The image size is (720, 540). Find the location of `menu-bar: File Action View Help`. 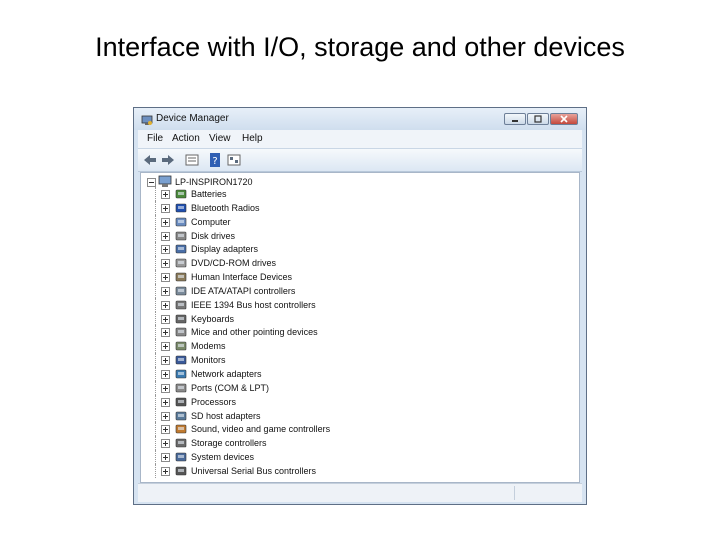

menu-bar: File Action View Help is located at coordinates (360, 139).